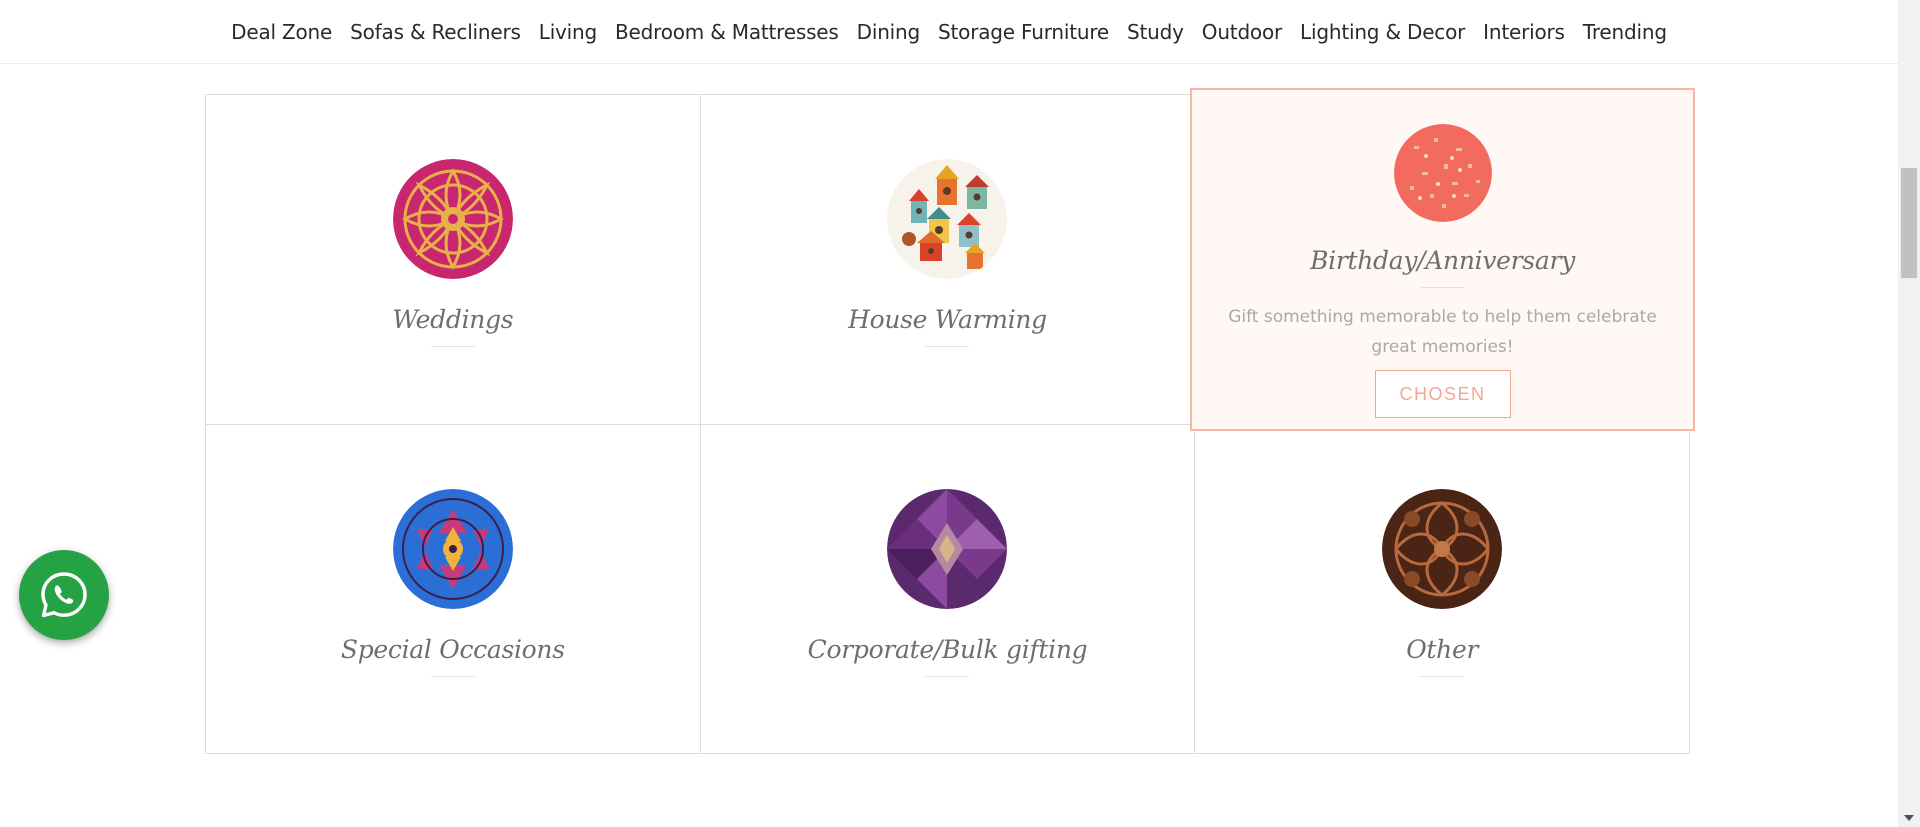  Describe the element at coordinates (947, 649) in the screenshot. I see `occasion-title: Corporate/Bulk gifting` at that location.